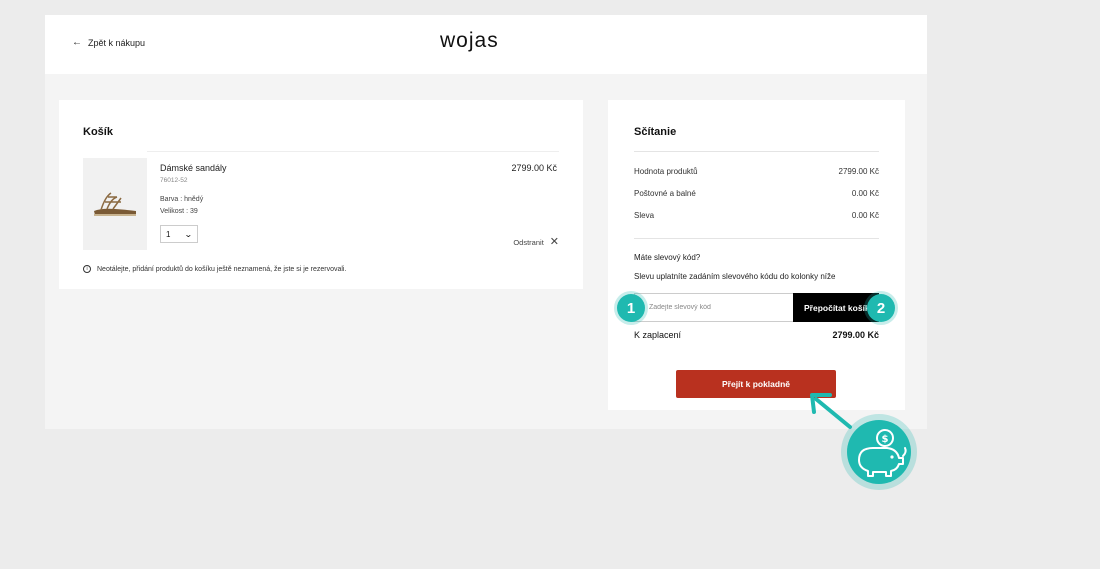 This screenshot has width=1100, height=569. What do you see at coordinates (87, 269) in the screenshot?
I see `info-icon: i` at bounding box center [87, 269].